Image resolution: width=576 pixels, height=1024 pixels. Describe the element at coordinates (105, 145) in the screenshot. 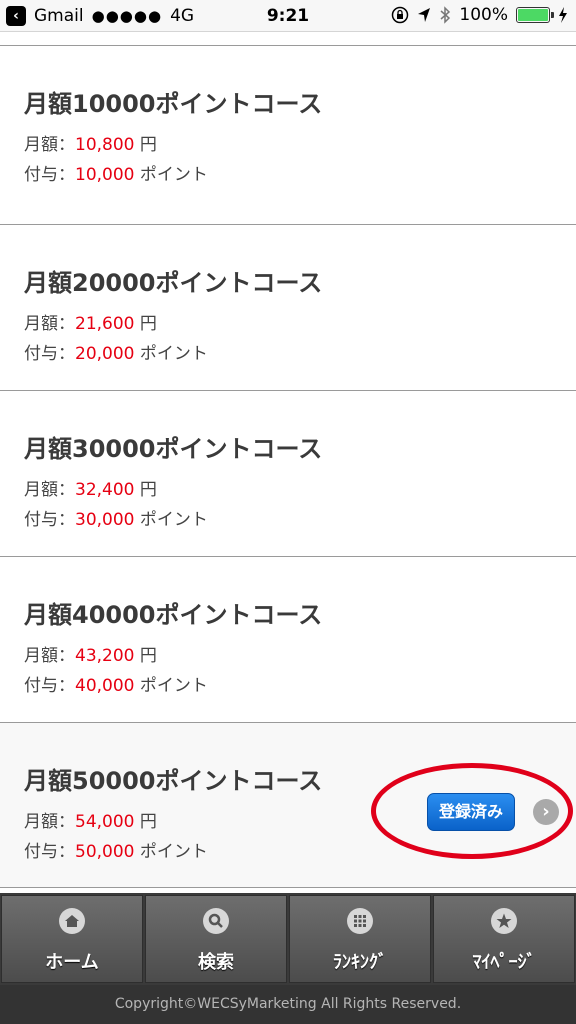

I see `price-value: 10,800` at that location.